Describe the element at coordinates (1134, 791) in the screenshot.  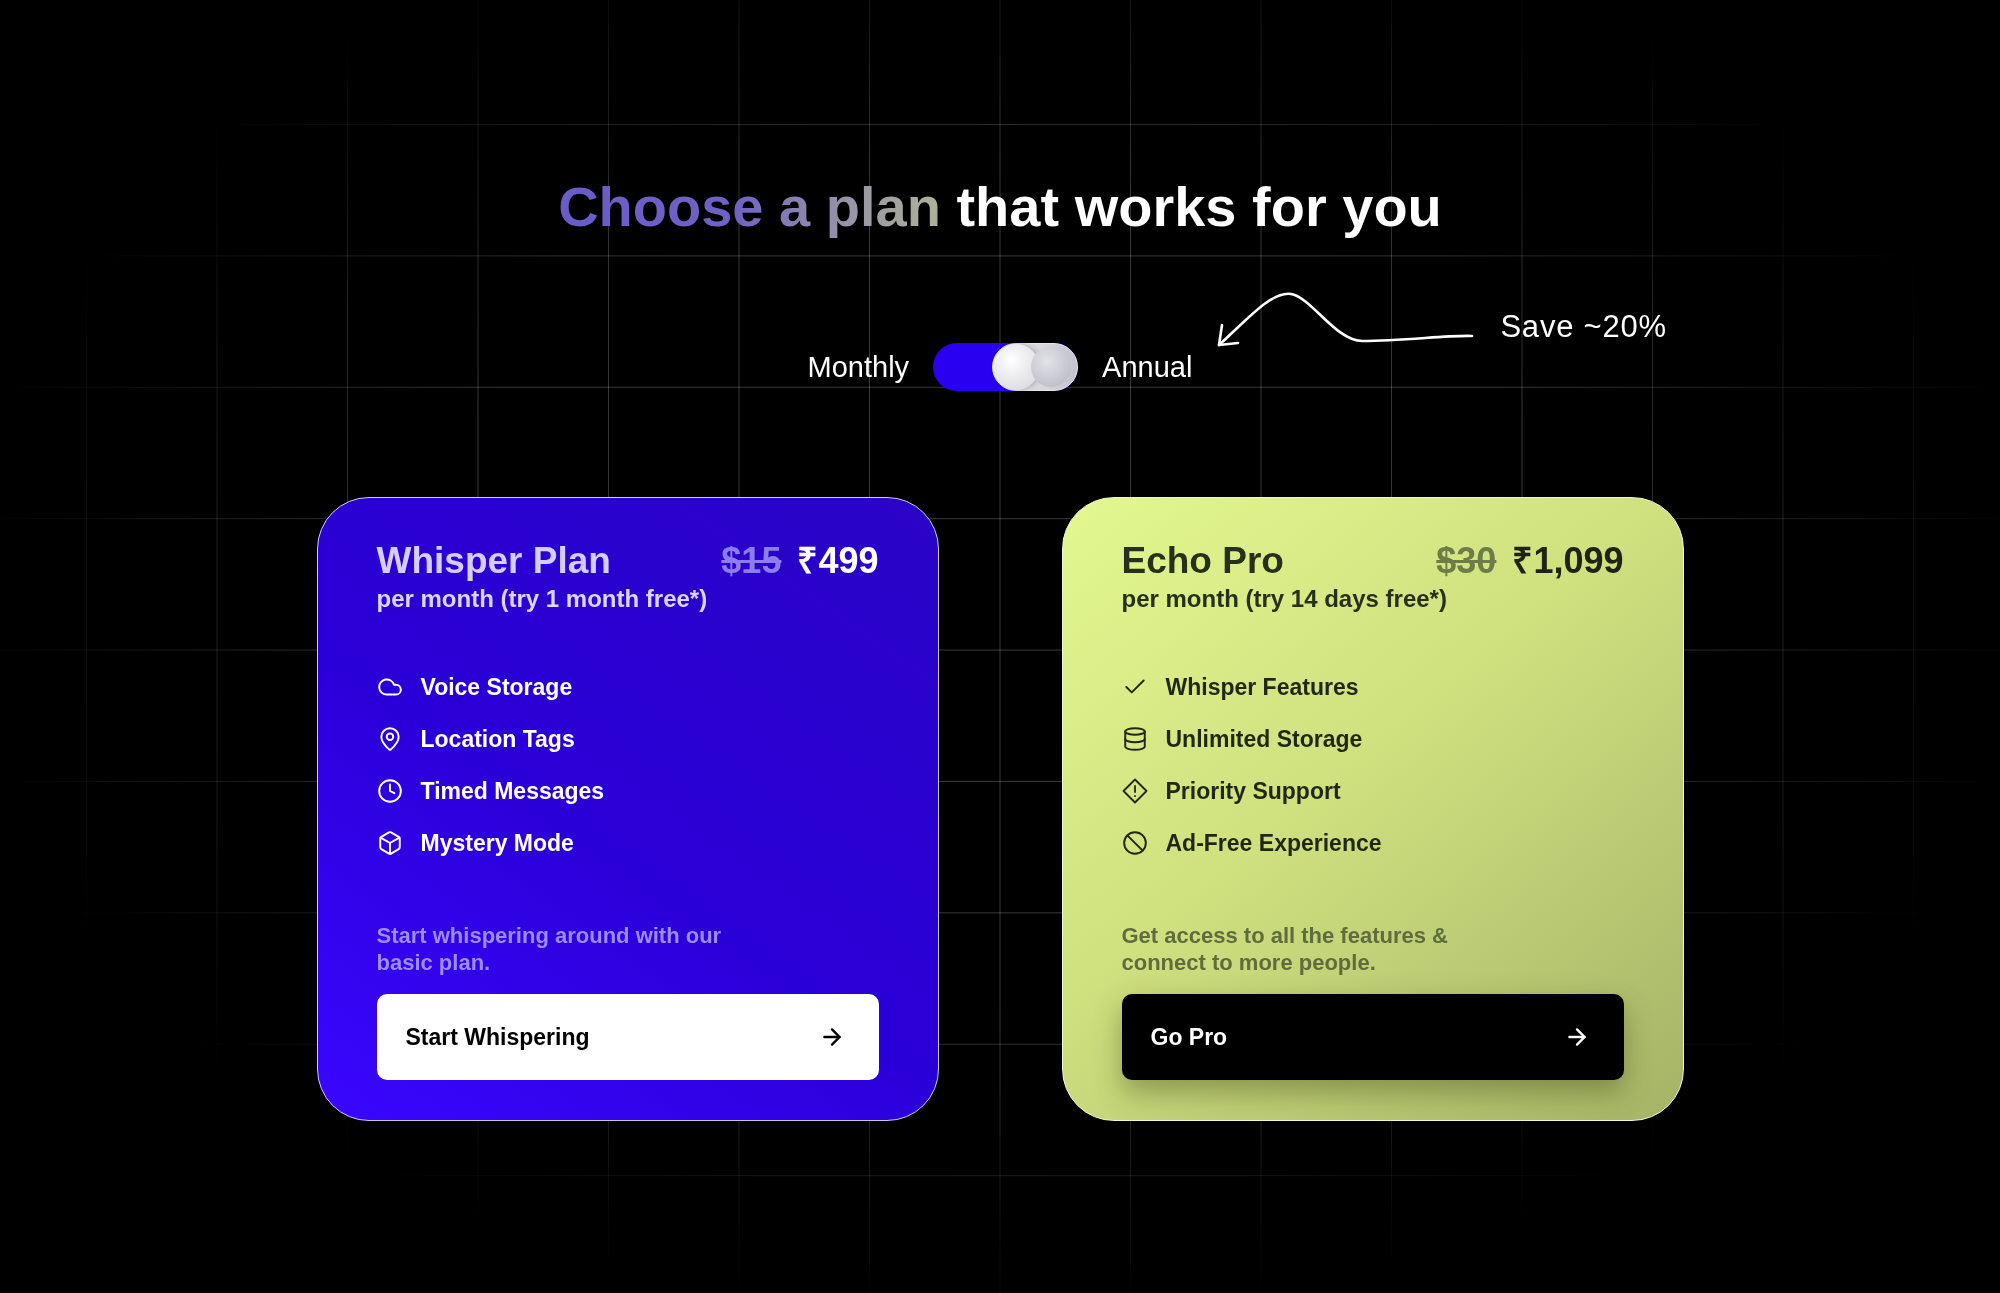
I see `diamond-exclamation-icon` at that location.